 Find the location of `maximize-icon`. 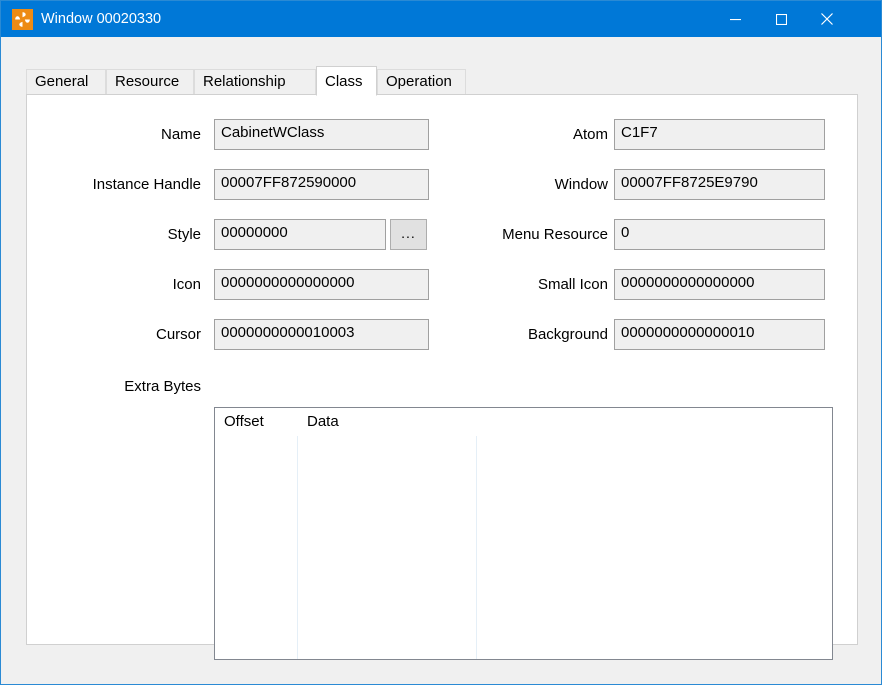

maximize-icon is located at coordinates (781, 19).